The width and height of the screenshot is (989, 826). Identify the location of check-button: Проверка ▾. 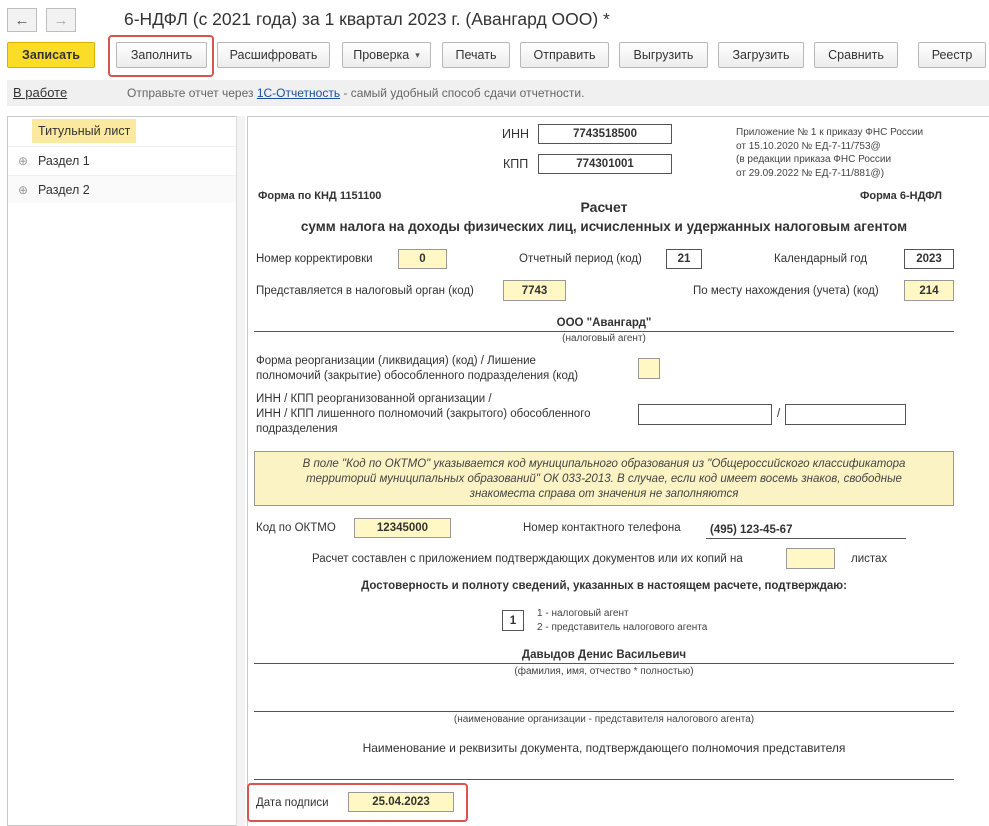
(386, 55).